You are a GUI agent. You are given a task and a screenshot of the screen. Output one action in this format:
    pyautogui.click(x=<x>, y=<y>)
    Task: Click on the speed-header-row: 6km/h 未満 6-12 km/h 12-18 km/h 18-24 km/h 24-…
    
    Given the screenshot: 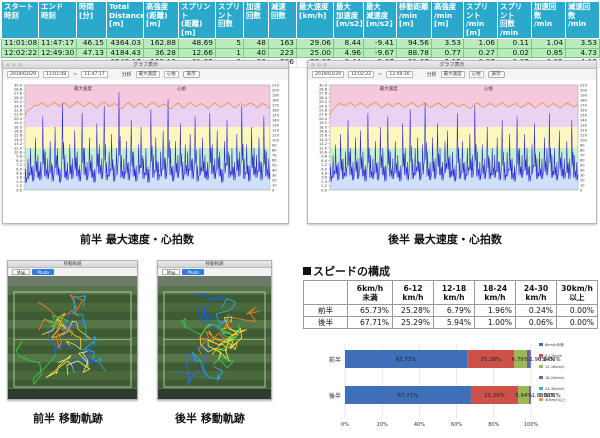 What is the action you would take?
    pyautogui.click(x=450, y=292)
    